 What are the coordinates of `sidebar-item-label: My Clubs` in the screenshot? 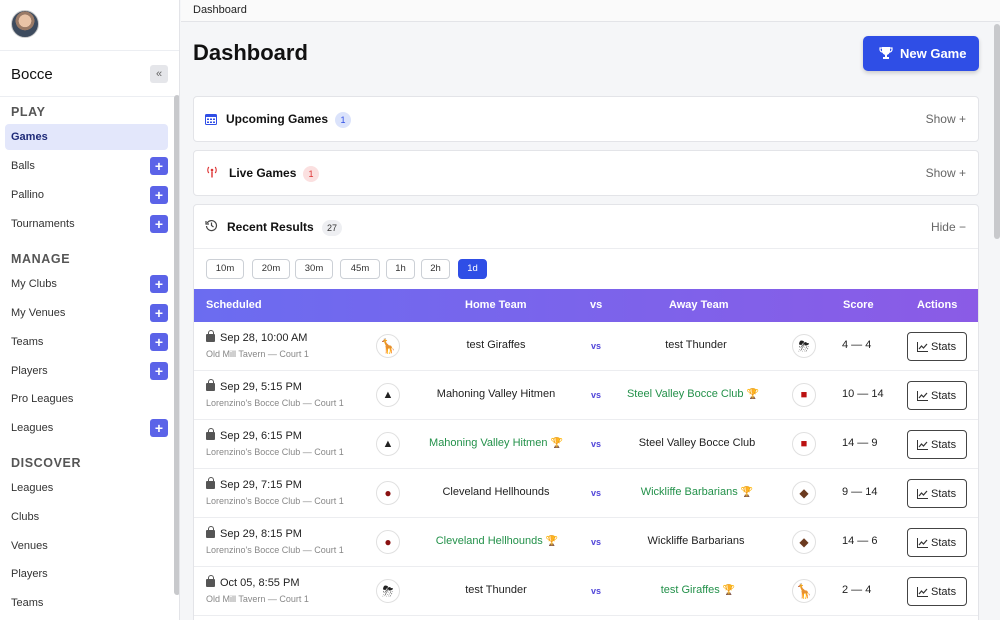 It's located at (34, 284).